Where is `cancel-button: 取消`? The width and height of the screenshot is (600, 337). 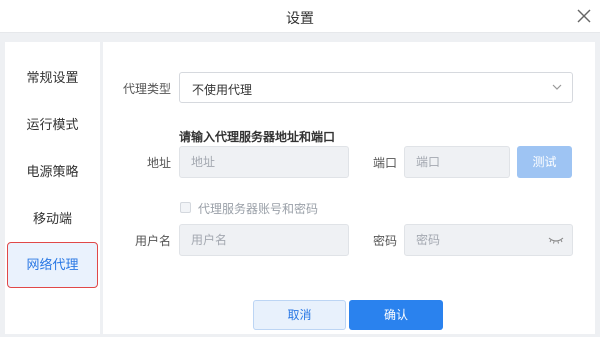 cancel-button: 取消 is located at coordinates (299, 315).